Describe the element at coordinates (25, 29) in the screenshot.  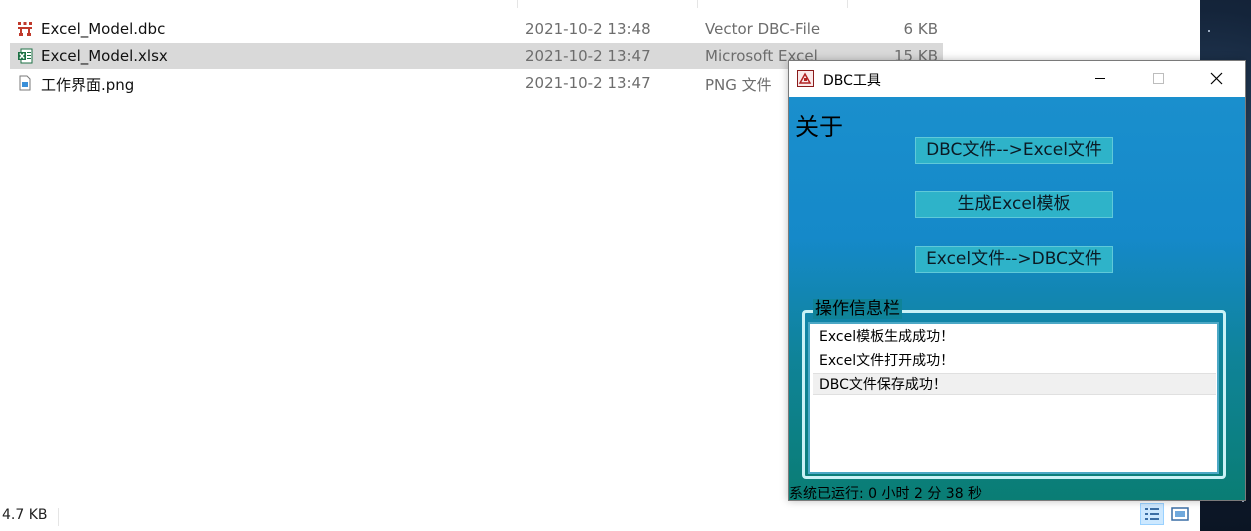
I see `dbc-file-icon` at that location.